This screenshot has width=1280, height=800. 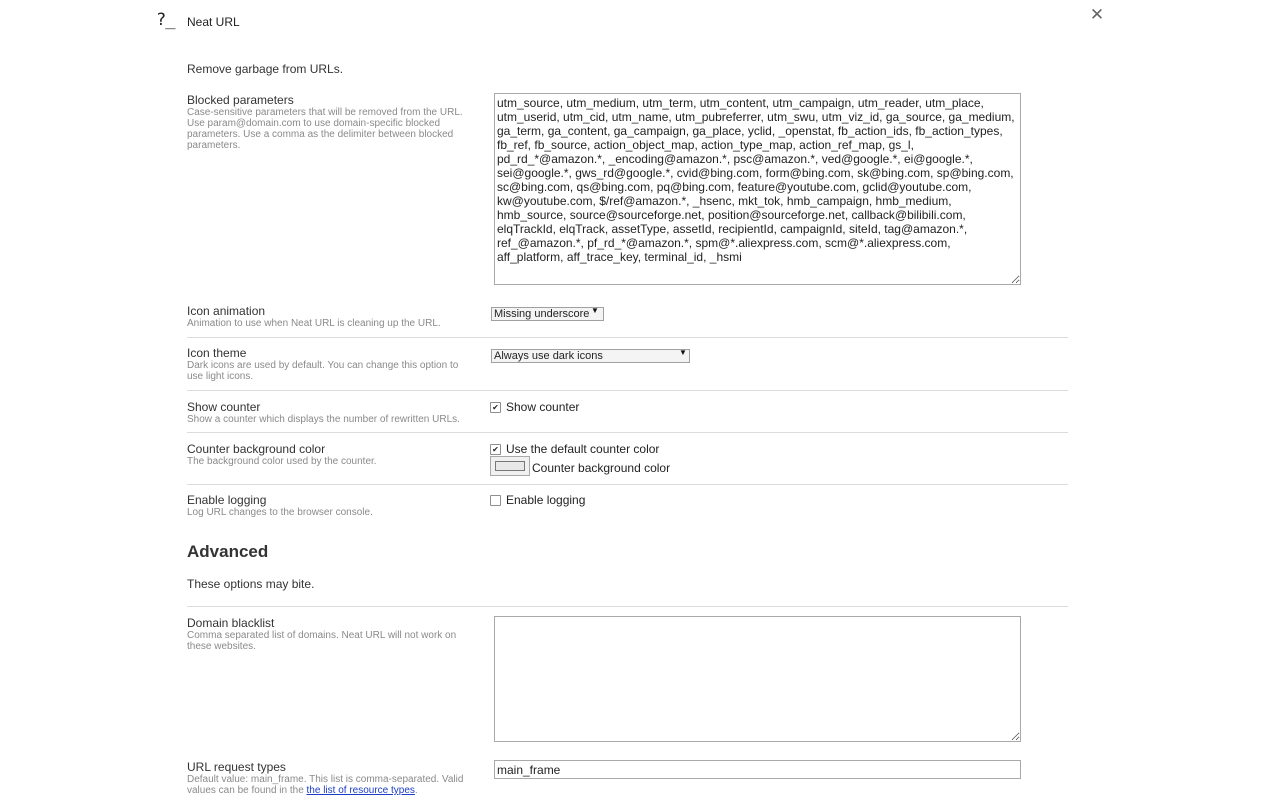 What do you see at coordinates (495, 449) in the screenshot?
I see `default-counter-color-checkbox: ✔` at bounding box center [495, 449].